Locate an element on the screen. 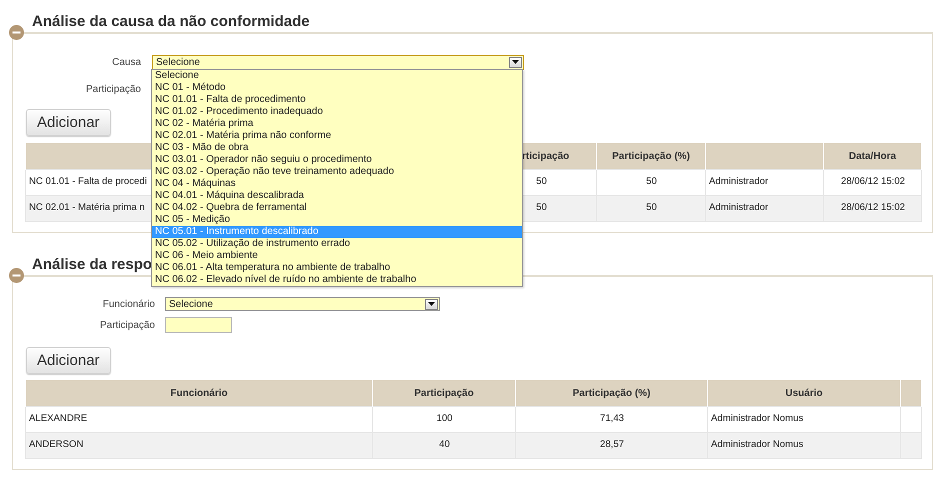  dropdown-option: NC 01 - Método is located at coordinates (337, 88).